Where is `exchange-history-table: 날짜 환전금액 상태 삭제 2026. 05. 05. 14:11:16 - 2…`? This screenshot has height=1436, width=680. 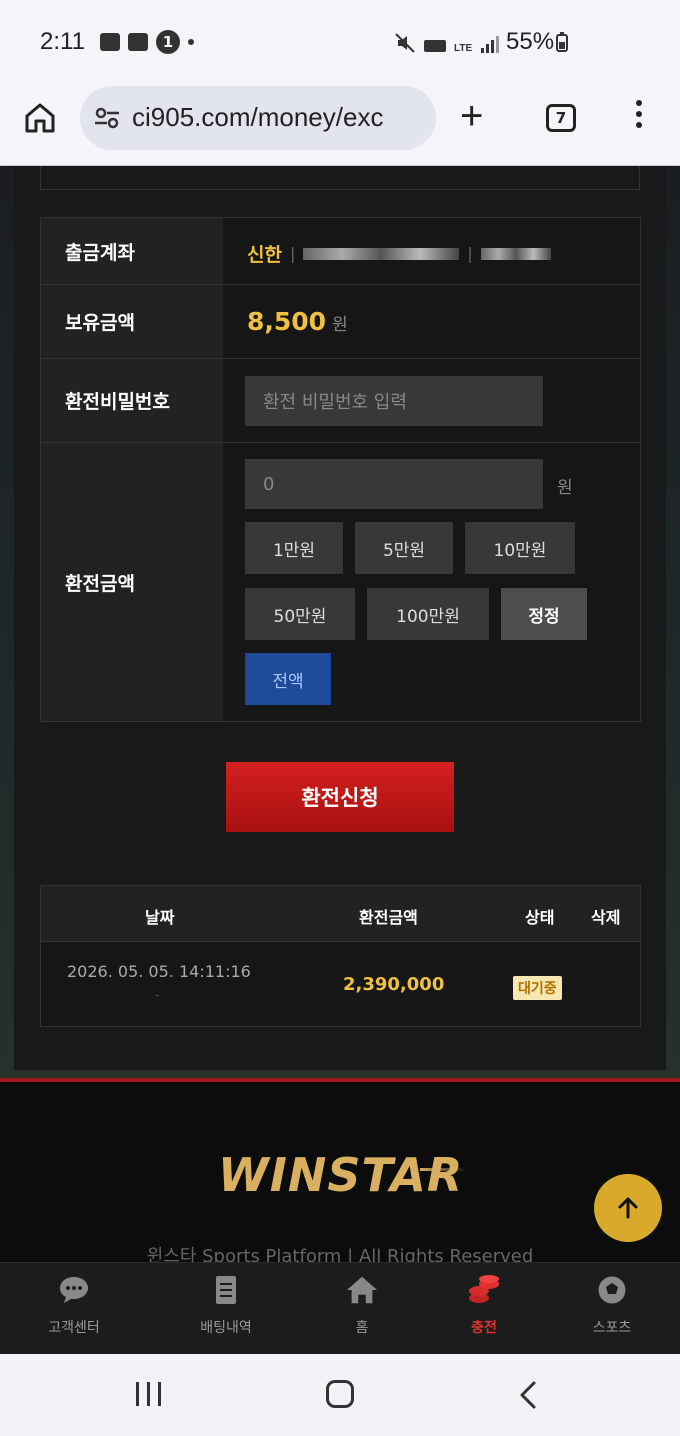
exchange-history-table: 날짜 환전금액 상태 삭제 2026. 05. 05. 14:11:16 - 2… is located at coordinates (340, 956).